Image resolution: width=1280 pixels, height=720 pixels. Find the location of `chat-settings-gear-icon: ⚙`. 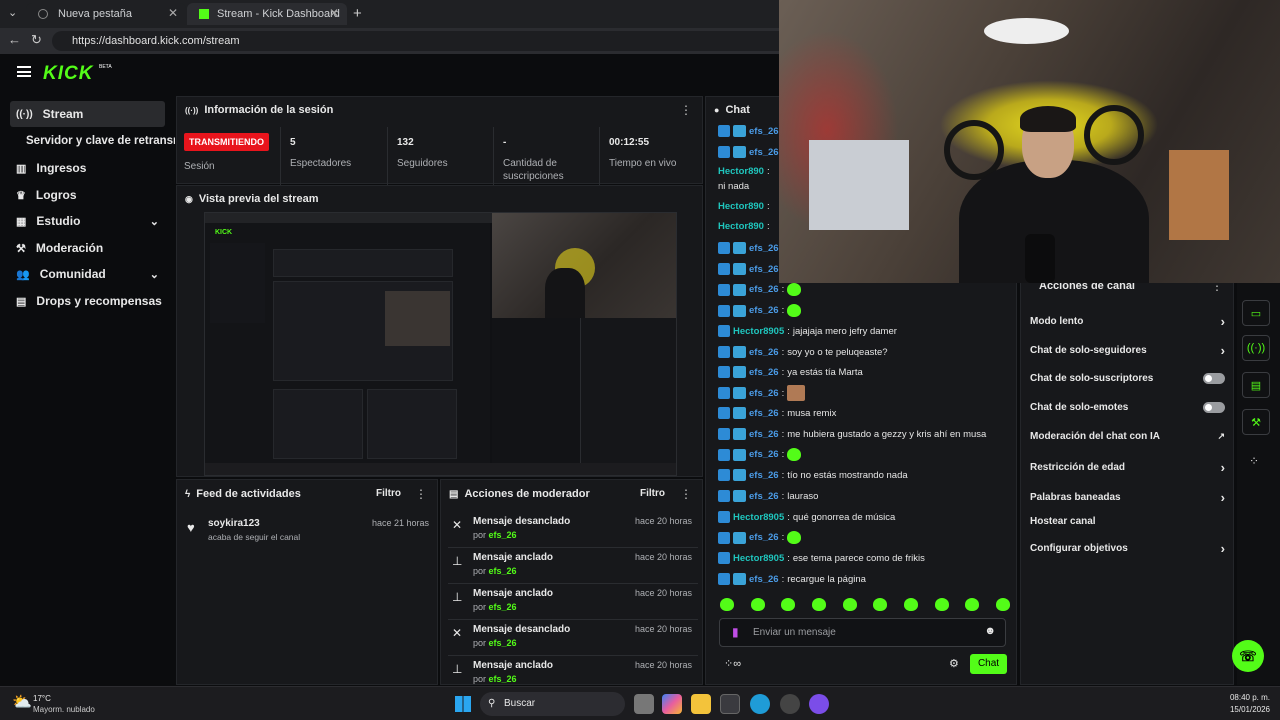

chat-settings-gear-icon: ⚙ is located at coordinates (954, 663).